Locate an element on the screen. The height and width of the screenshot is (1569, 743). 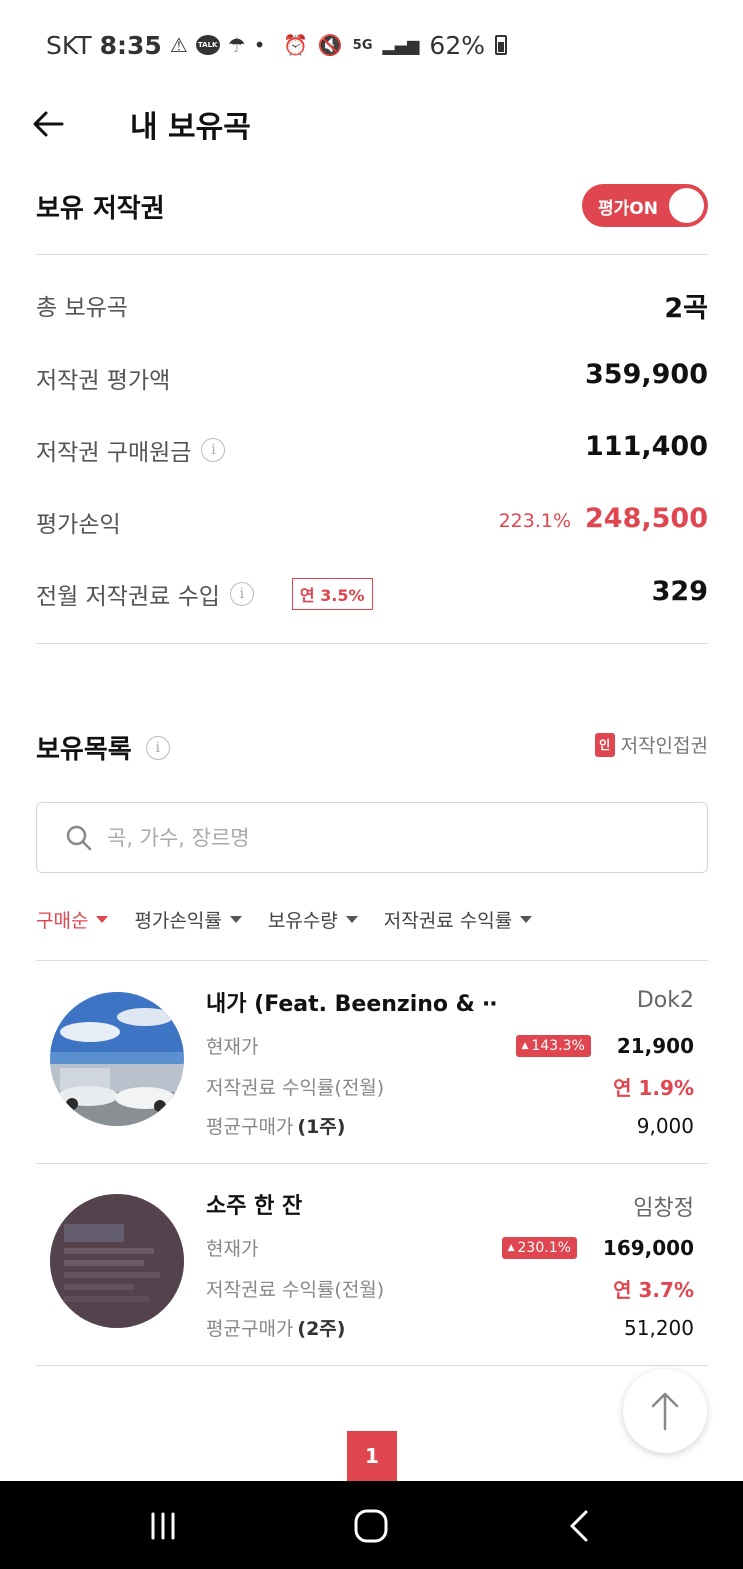
change-badge: ▲ 143.3% is located at coordinates (553, 1045).